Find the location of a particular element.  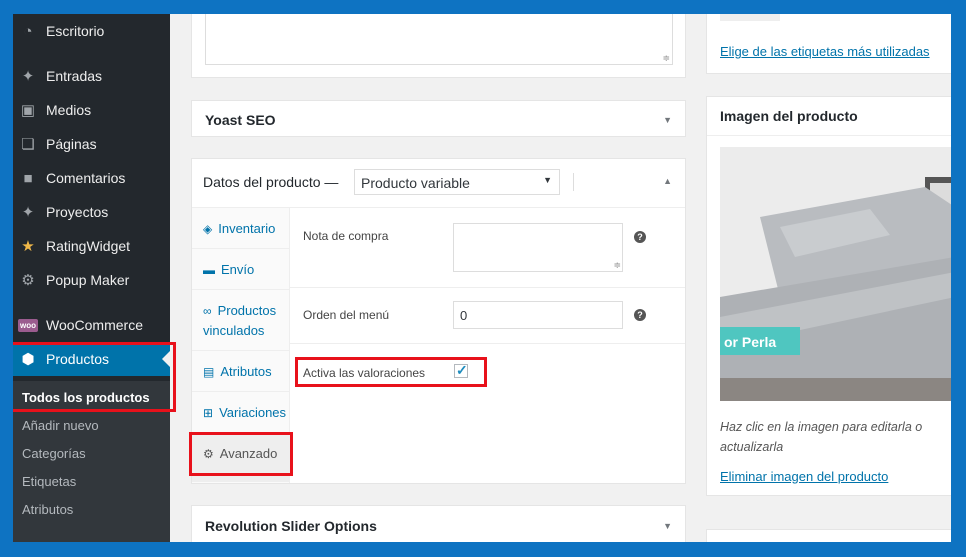

menu-item-medios: ▣ Medios is located at coordinates (91, 110).